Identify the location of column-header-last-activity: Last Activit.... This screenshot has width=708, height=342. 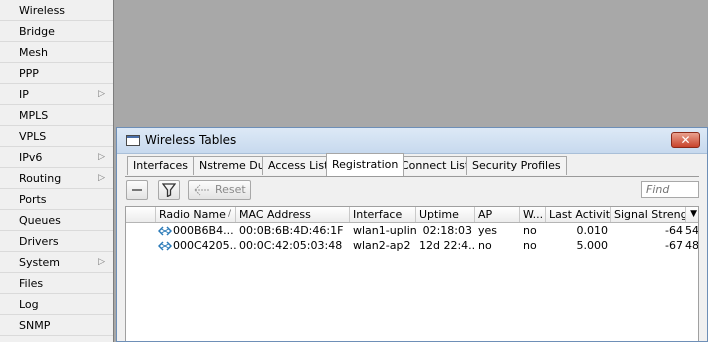
(578, 214).